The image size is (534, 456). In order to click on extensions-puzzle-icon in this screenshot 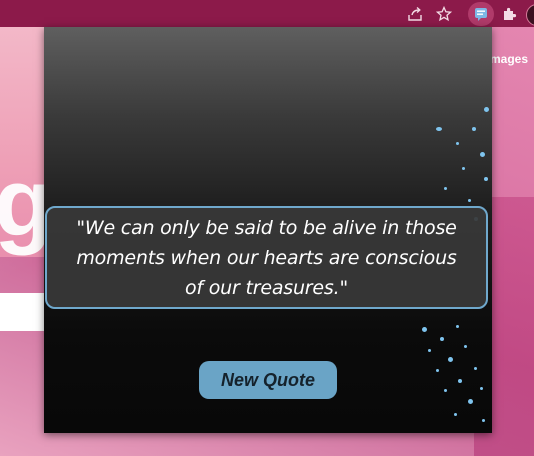, I will do `click(509, 14)`.